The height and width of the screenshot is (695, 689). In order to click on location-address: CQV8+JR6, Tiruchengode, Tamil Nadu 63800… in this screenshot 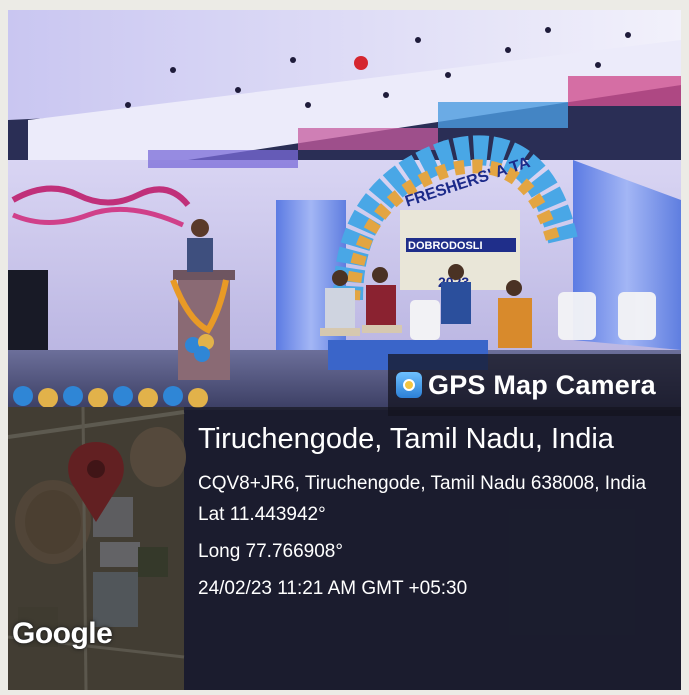, I will do `click(422, 483)`.